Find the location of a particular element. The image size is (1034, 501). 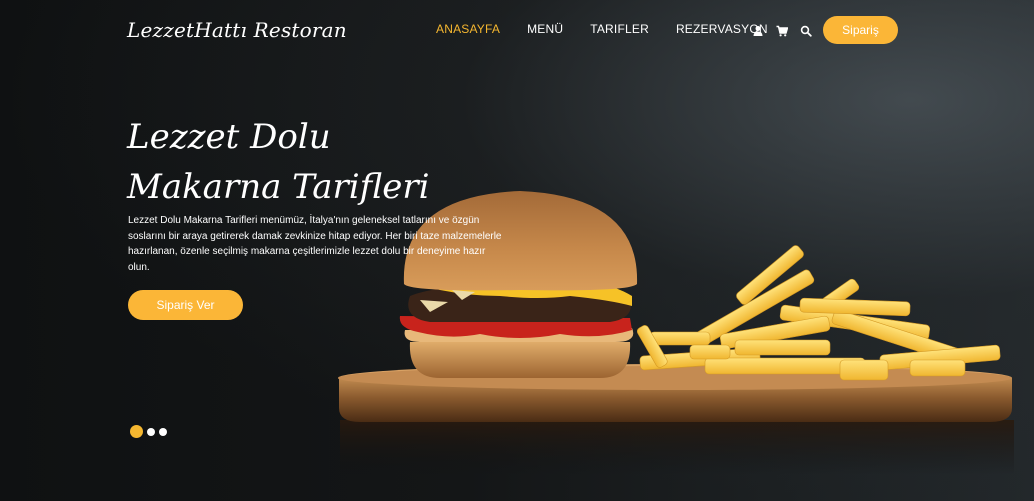

nav-item-menu: MENÜ is located at coordinates (545, 29).